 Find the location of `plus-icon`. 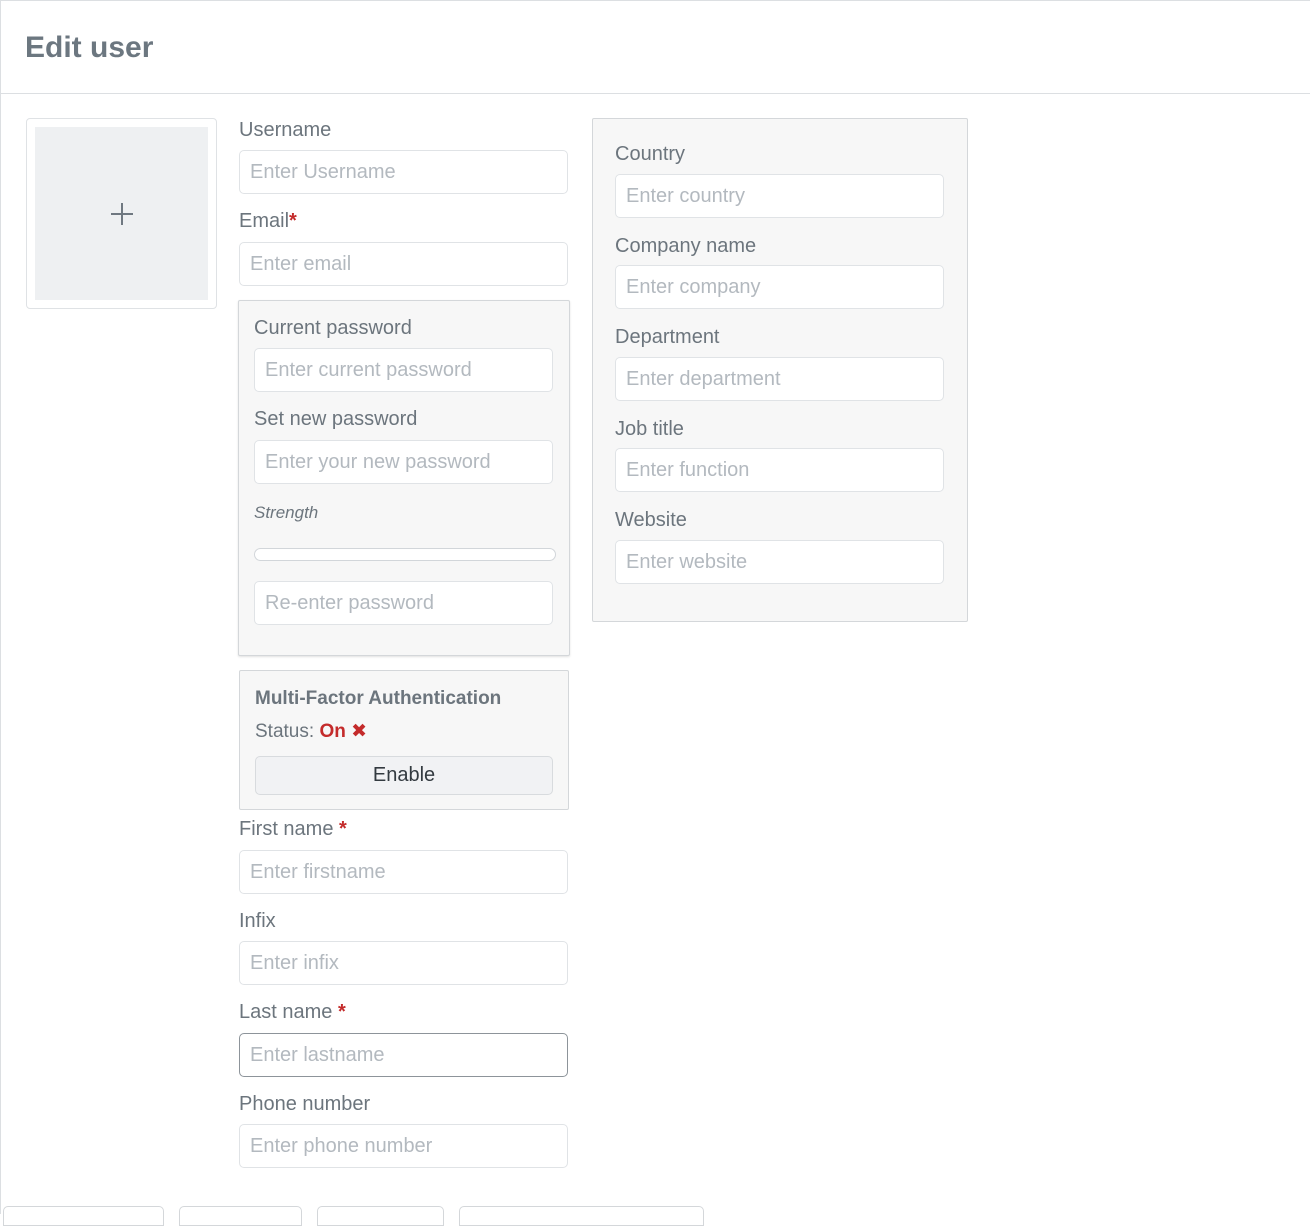

plus-icon is located at coordinates (121, 213).